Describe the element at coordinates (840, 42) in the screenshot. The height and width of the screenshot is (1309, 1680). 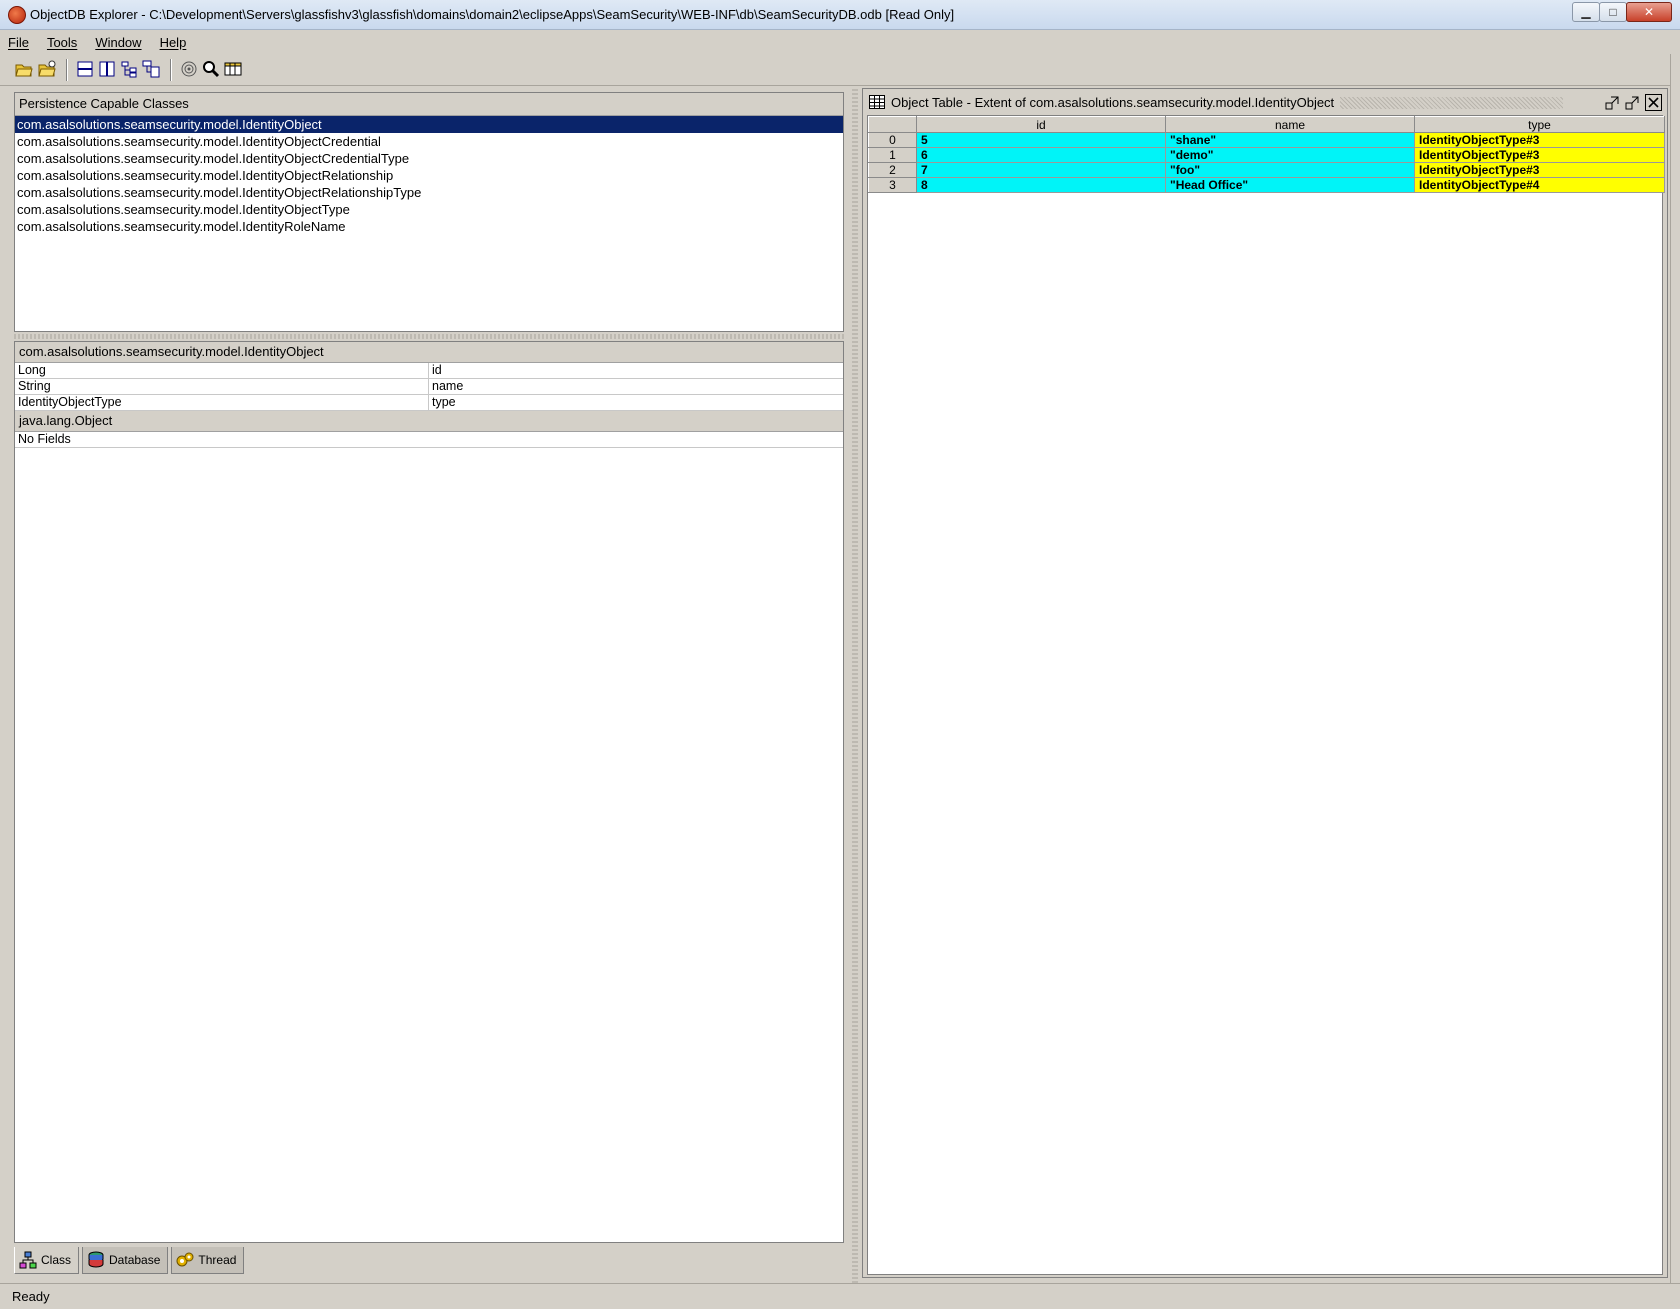
I see `menu-bar: File Tools Window Help` at that location.